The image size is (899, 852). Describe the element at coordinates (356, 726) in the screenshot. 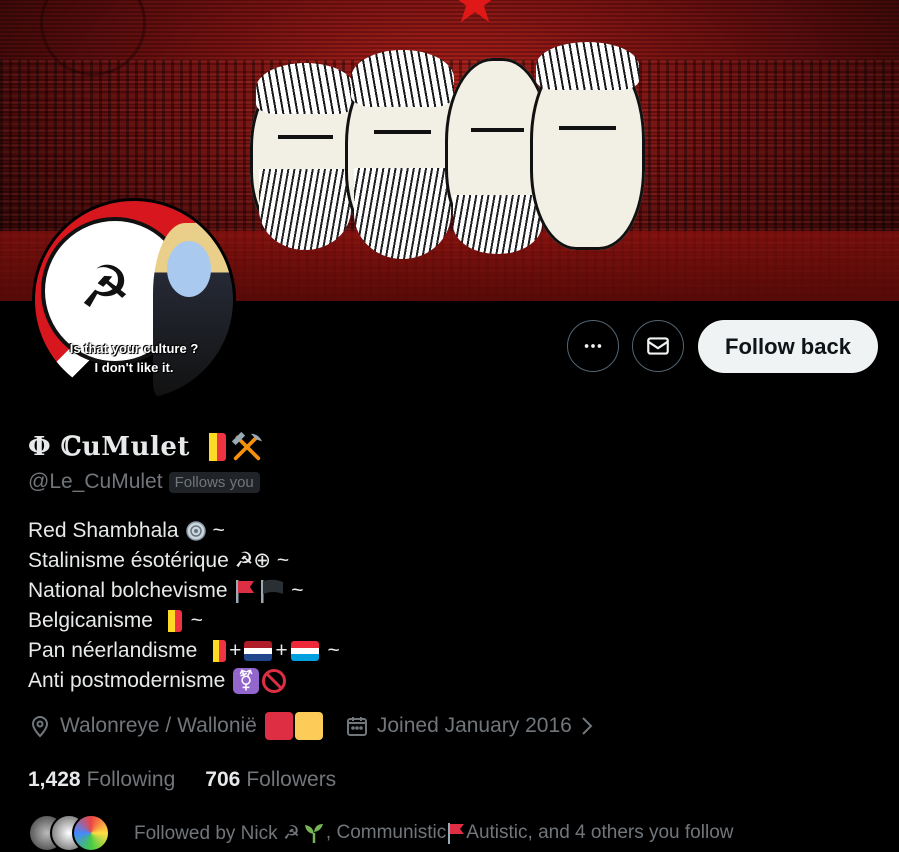

I see `calendar-icon` at that location.